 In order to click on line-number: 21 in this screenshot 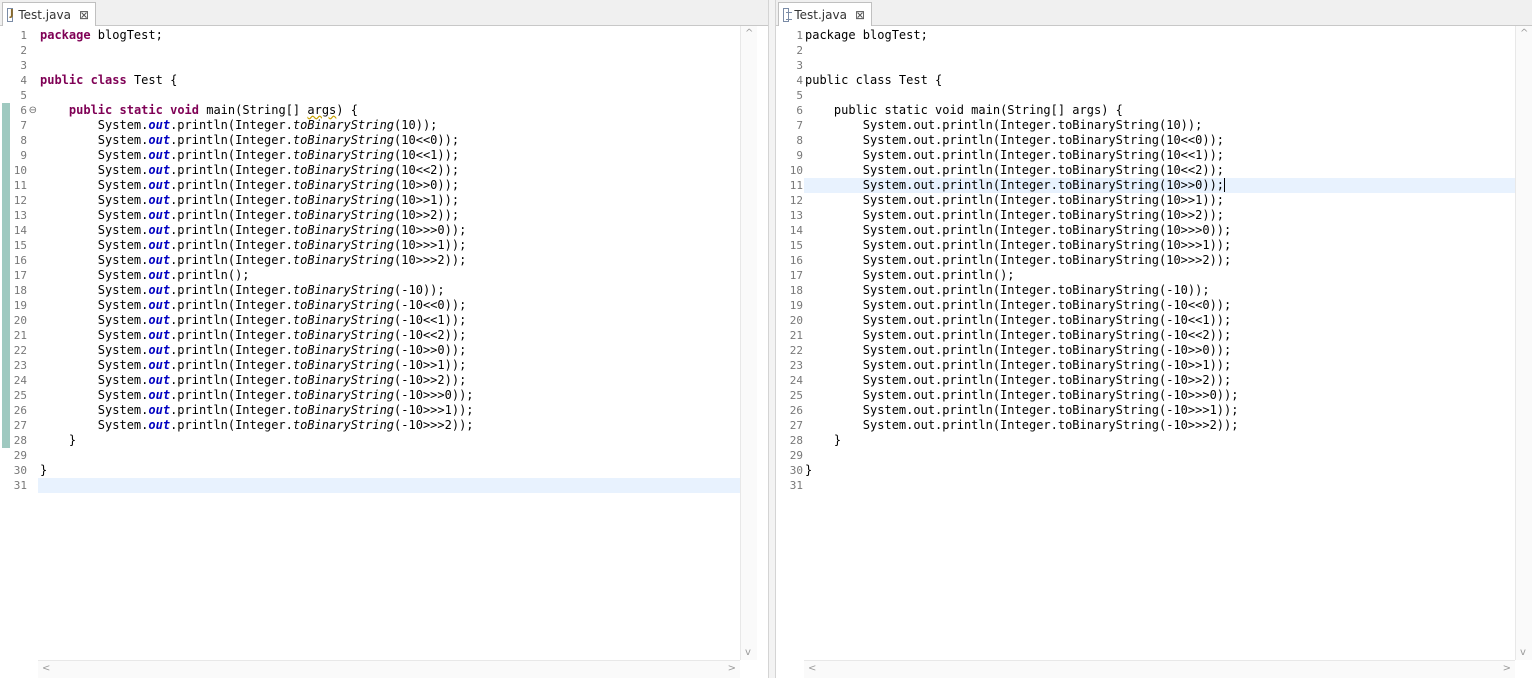, I will do `click(20, 335)`.